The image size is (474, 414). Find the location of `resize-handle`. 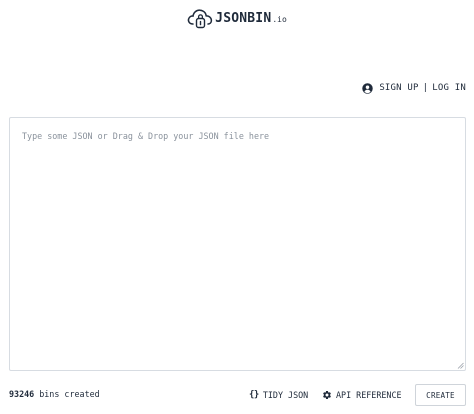

resize-handle is located at coordinates (460, 365).